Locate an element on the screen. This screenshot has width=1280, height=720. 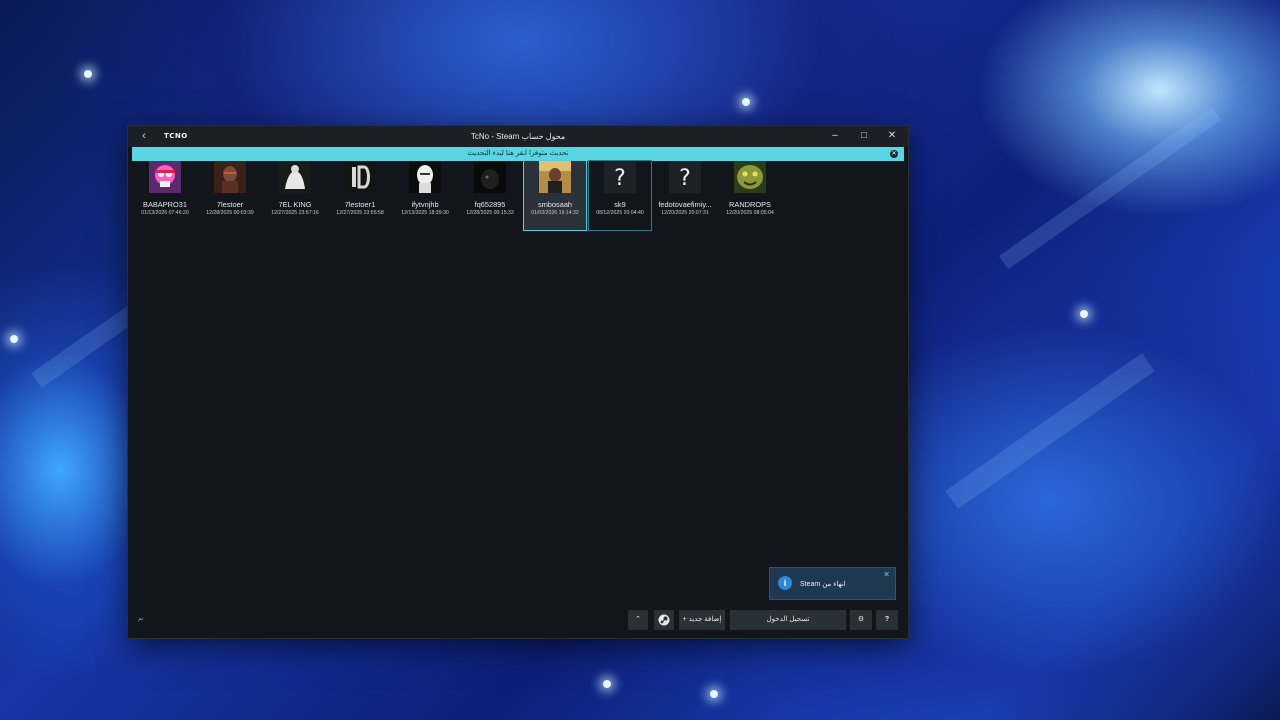
expand-button: ⌃ is located at coordinates (638, 620).